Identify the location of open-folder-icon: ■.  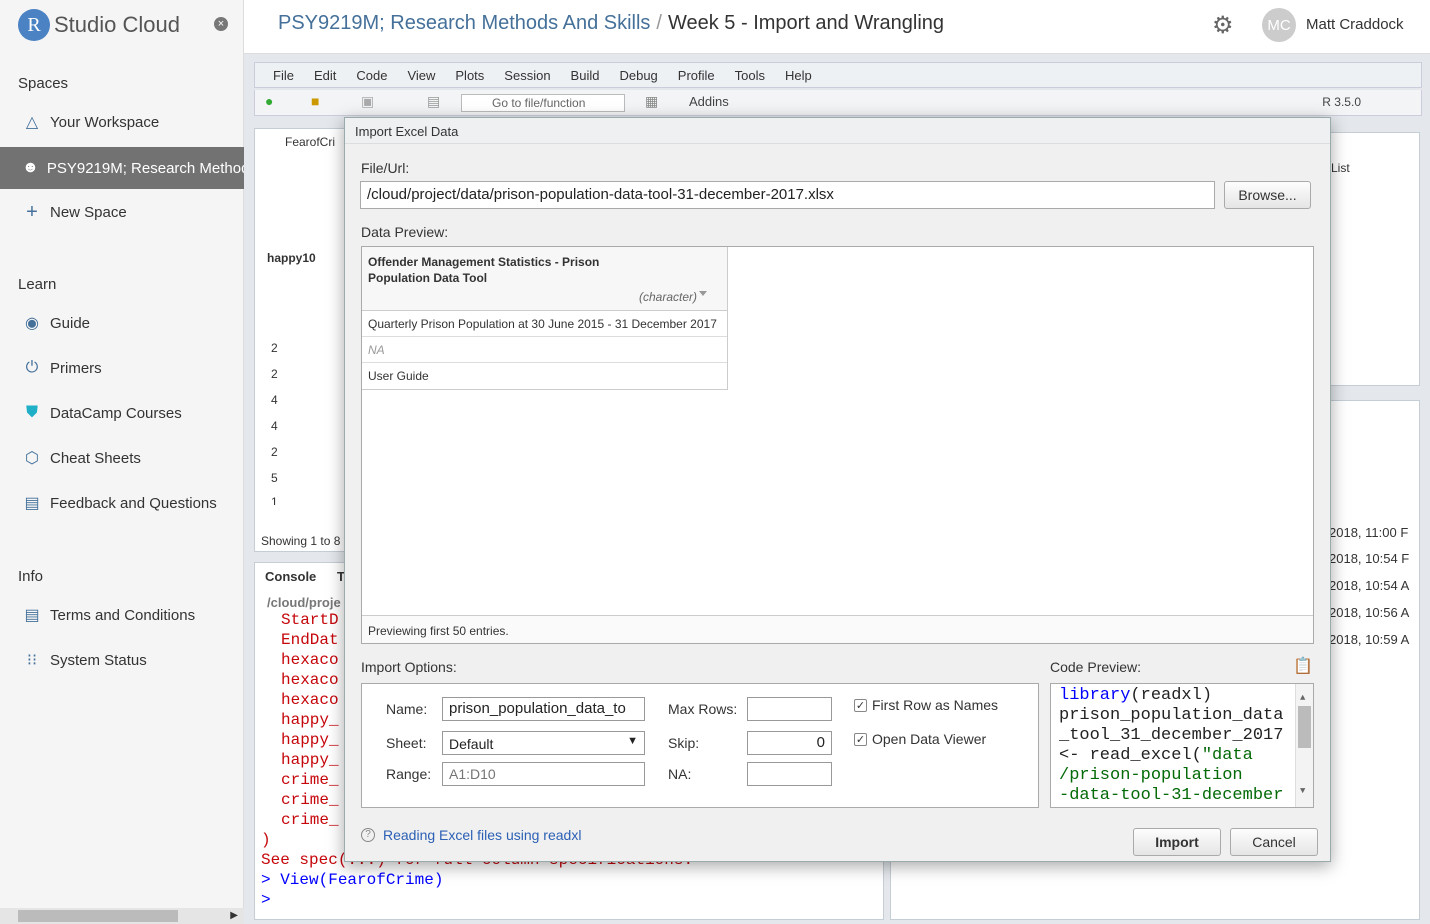
(315, 101).